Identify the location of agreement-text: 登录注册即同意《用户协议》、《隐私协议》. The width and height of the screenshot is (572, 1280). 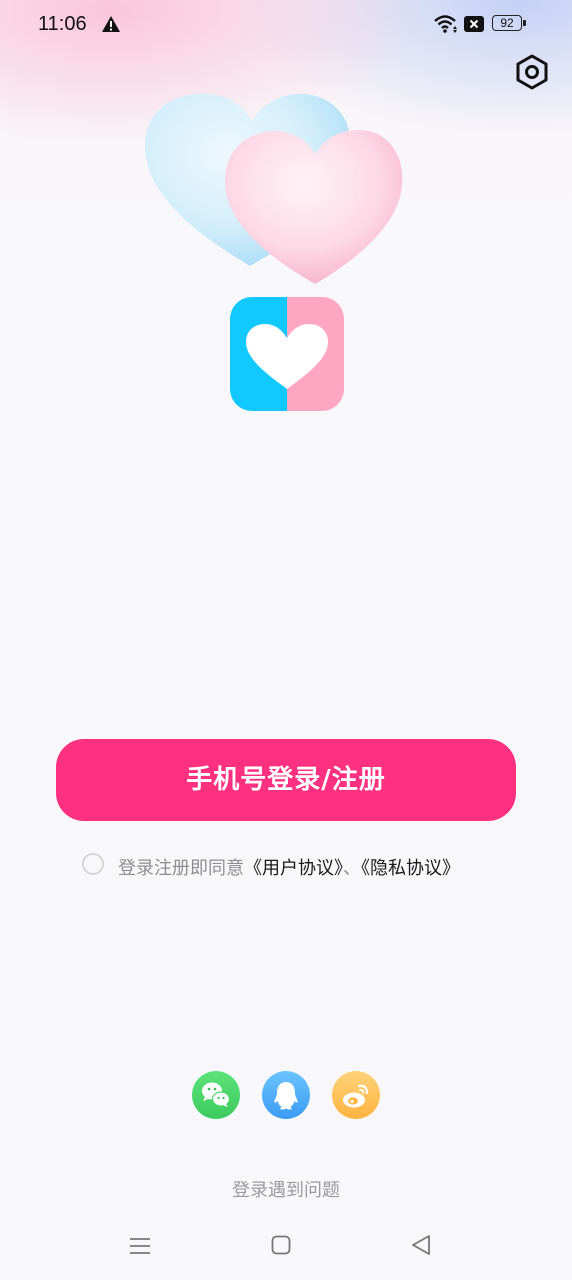
(289, 867).